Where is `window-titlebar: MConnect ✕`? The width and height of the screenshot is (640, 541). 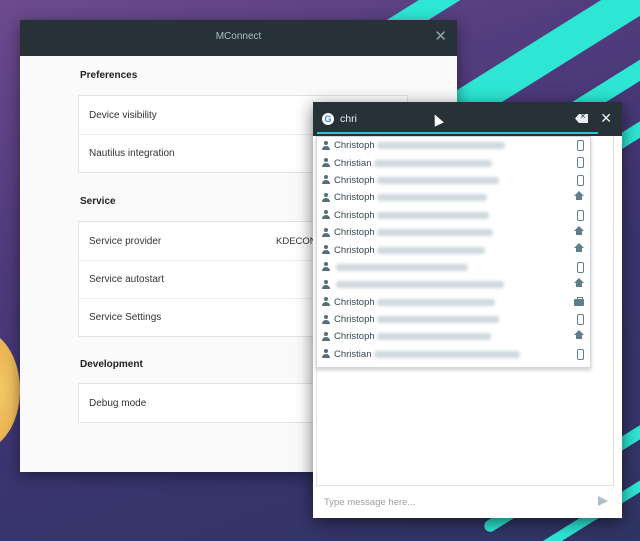 window-titlebar: MConnect ✕ is located at coordinates (238, 38).